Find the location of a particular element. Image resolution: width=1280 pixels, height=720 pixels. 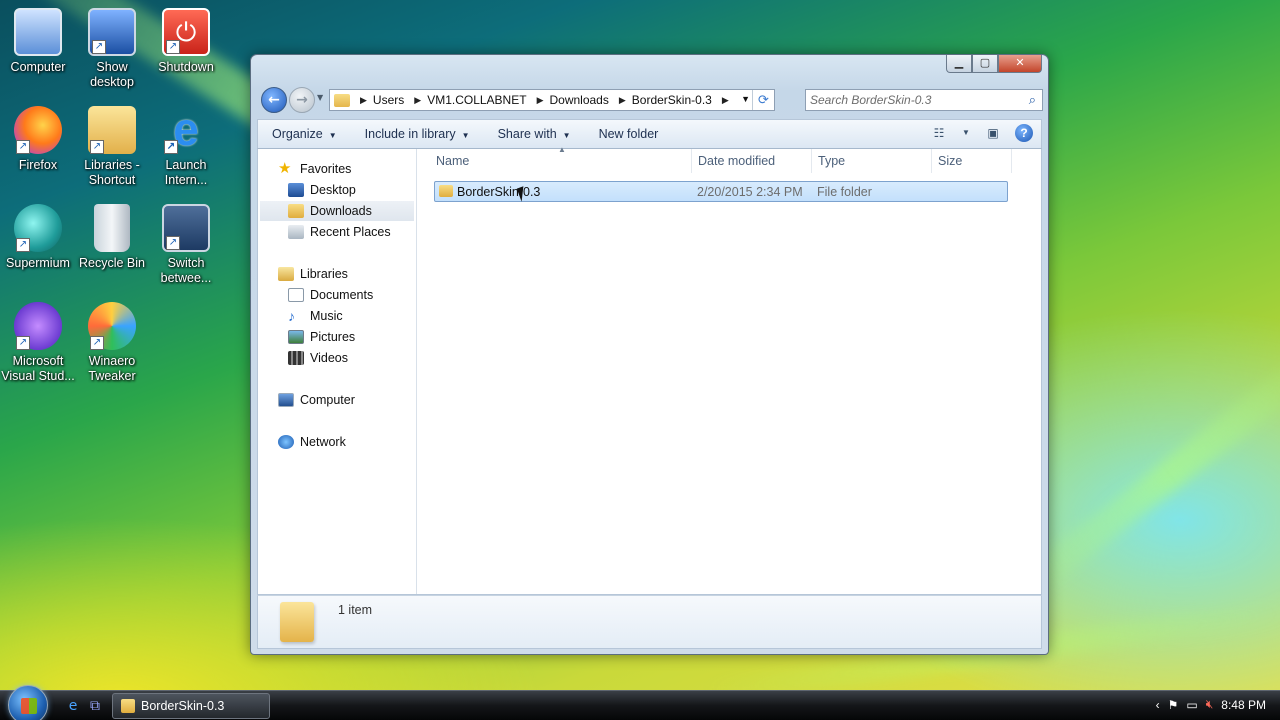

clock: 8:48 PM is located at coordinates (1243, 705).